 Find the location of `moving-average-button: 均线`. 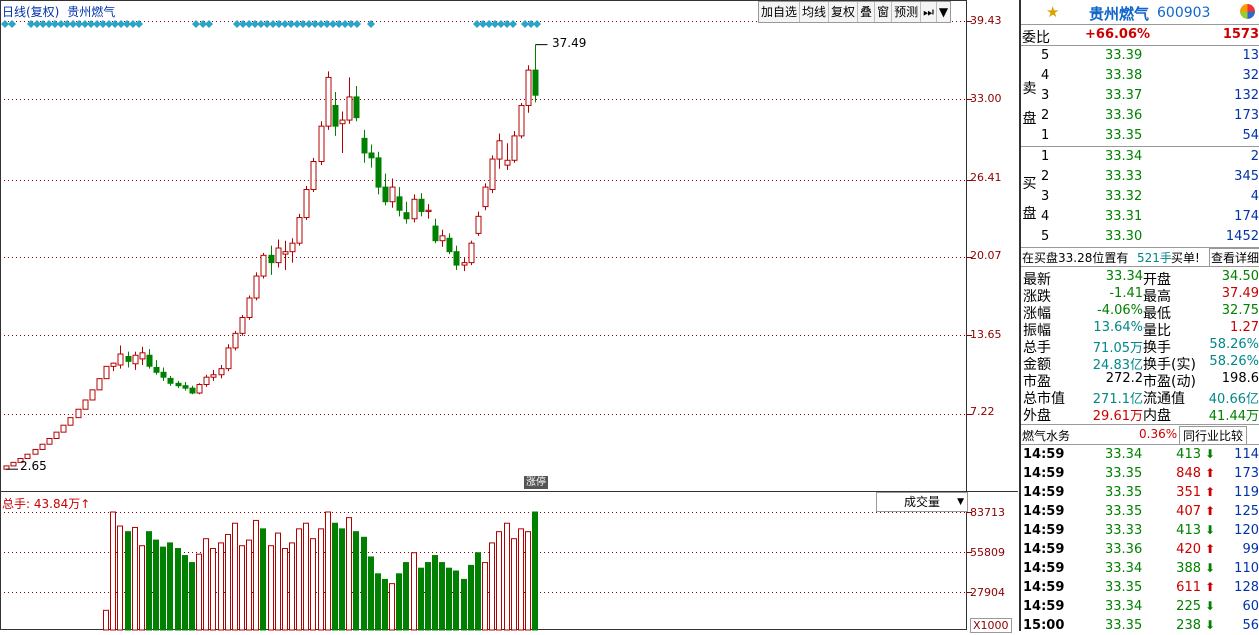

moving-average-button: 均线 is located at coordinates (815, 12).